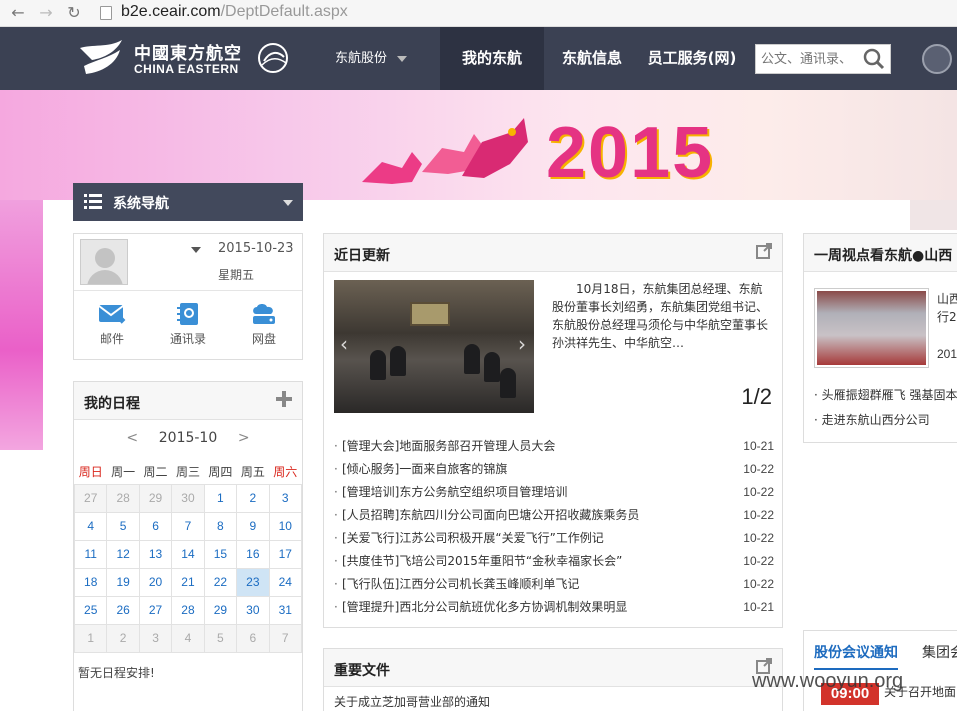 The width and height of the screenshot is (957, 711). Describe the element at coordinates (220, 526) in the screenshot. I see `calendar-day: 8` at that location.